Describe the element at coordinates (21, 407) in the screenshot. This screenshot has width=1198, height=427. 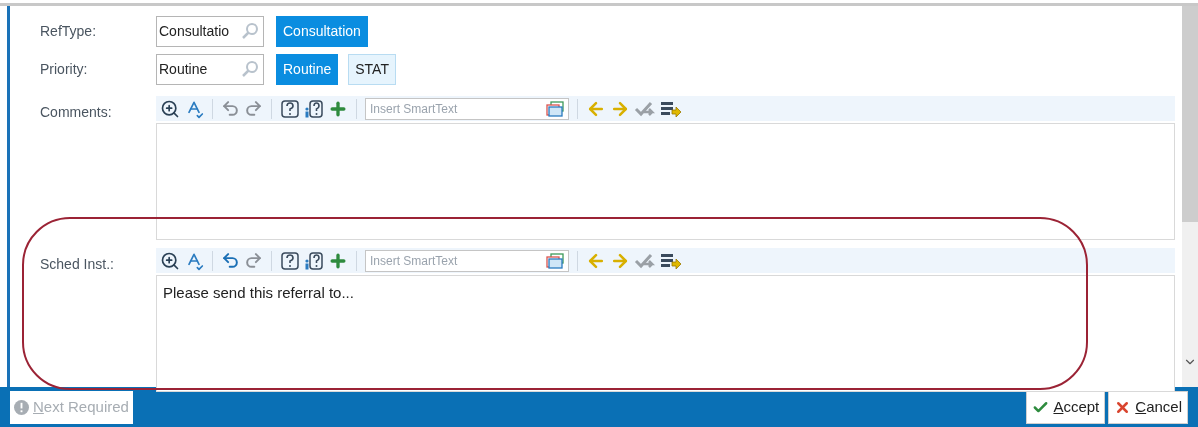
I see `alert-icon` at that location.